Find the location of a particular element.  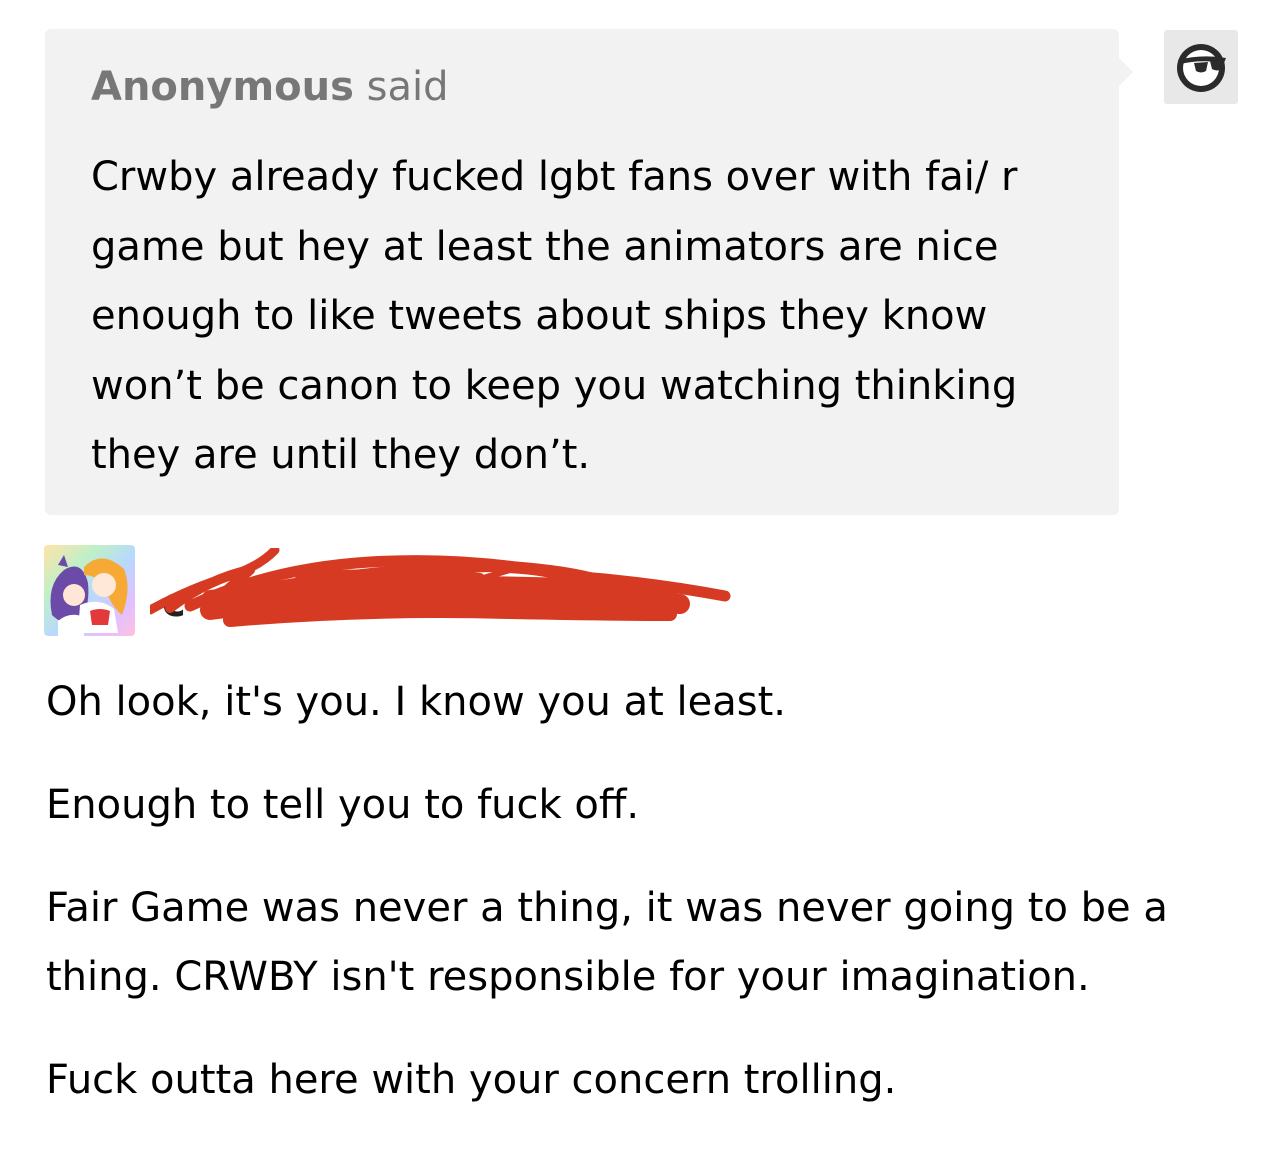

anime-couple-rainbow-avatar is located at coordinates (89, 590).